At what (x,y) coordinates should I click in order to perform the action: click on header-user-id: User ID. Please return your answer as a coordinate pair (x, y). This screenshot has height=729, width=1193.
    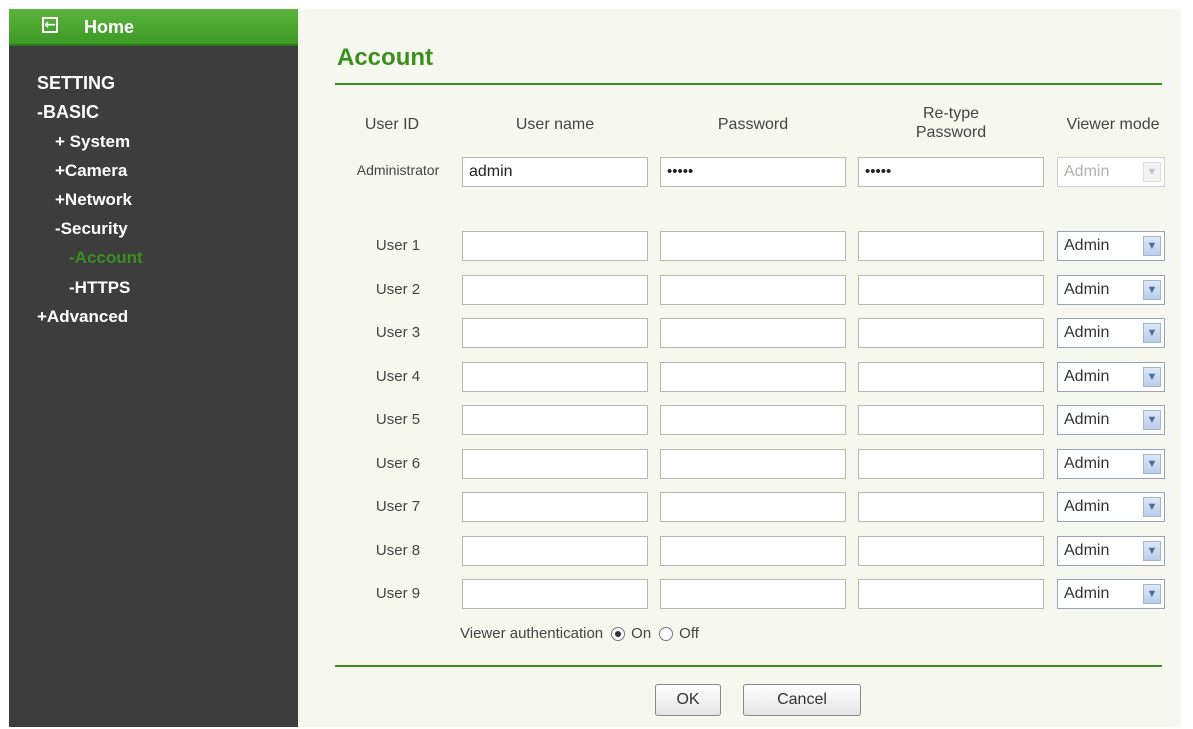
    Looking at the image, I should click on (392, 124).